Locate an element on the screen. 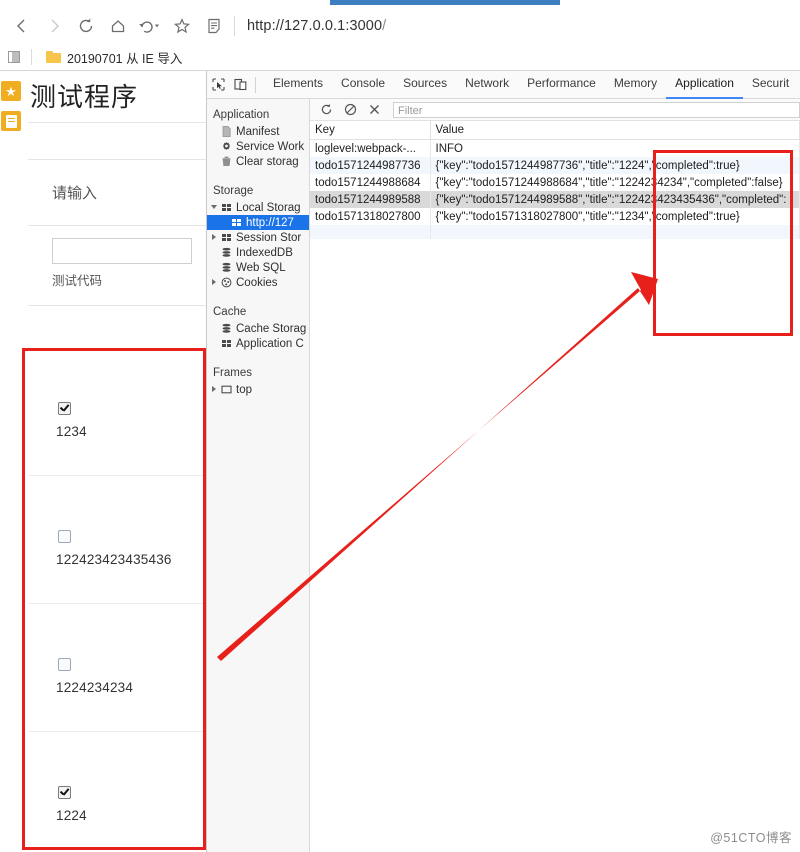  sidebar-section-storage: Storage is located at coordinates (233, 191).